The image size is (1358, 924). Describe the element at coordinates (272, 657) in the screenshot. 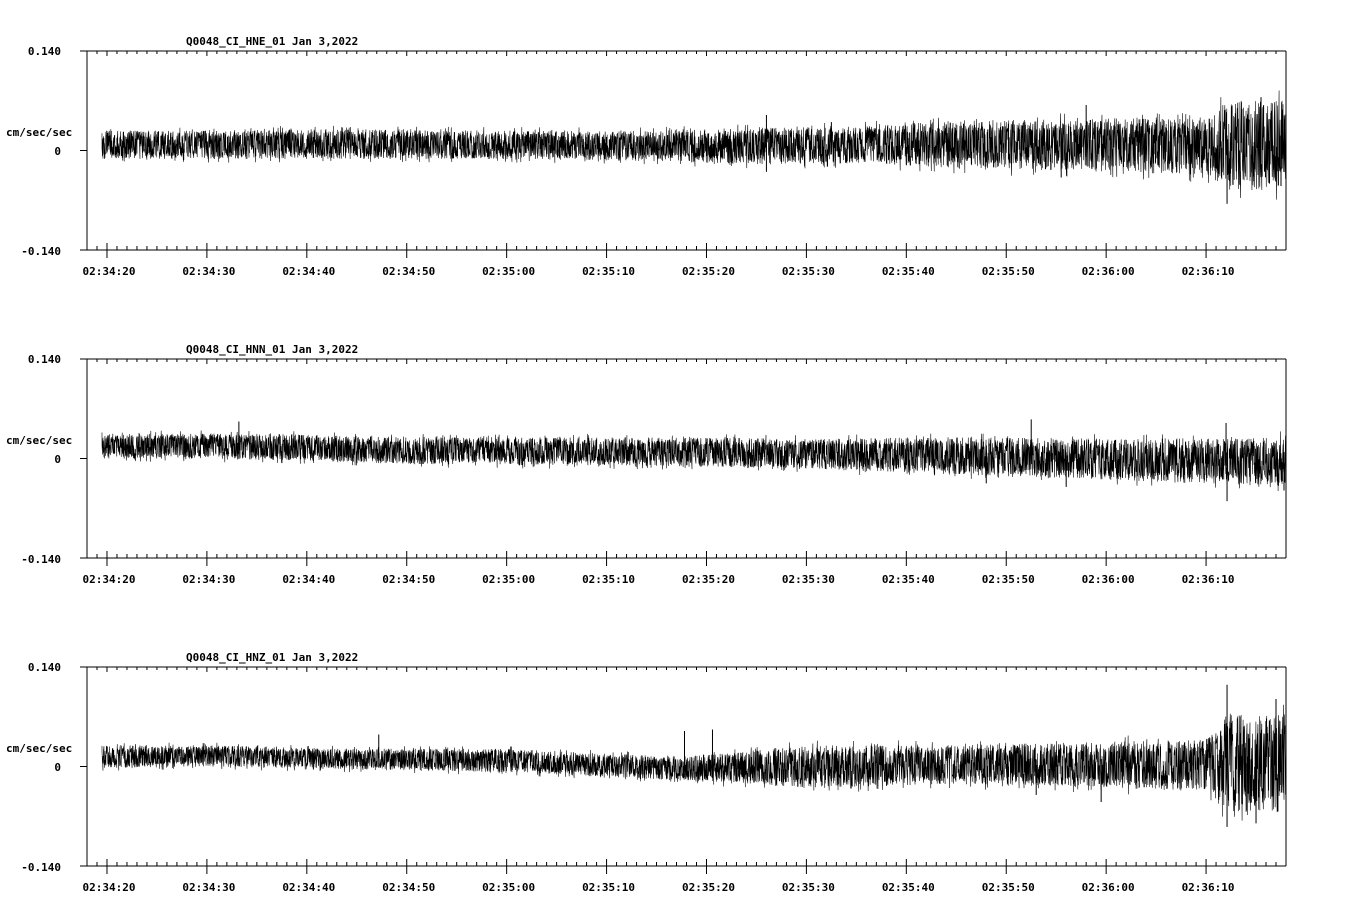

I see `panel-title: Q0048_CI_HNZ_01 Jan 3,2022` at that location.